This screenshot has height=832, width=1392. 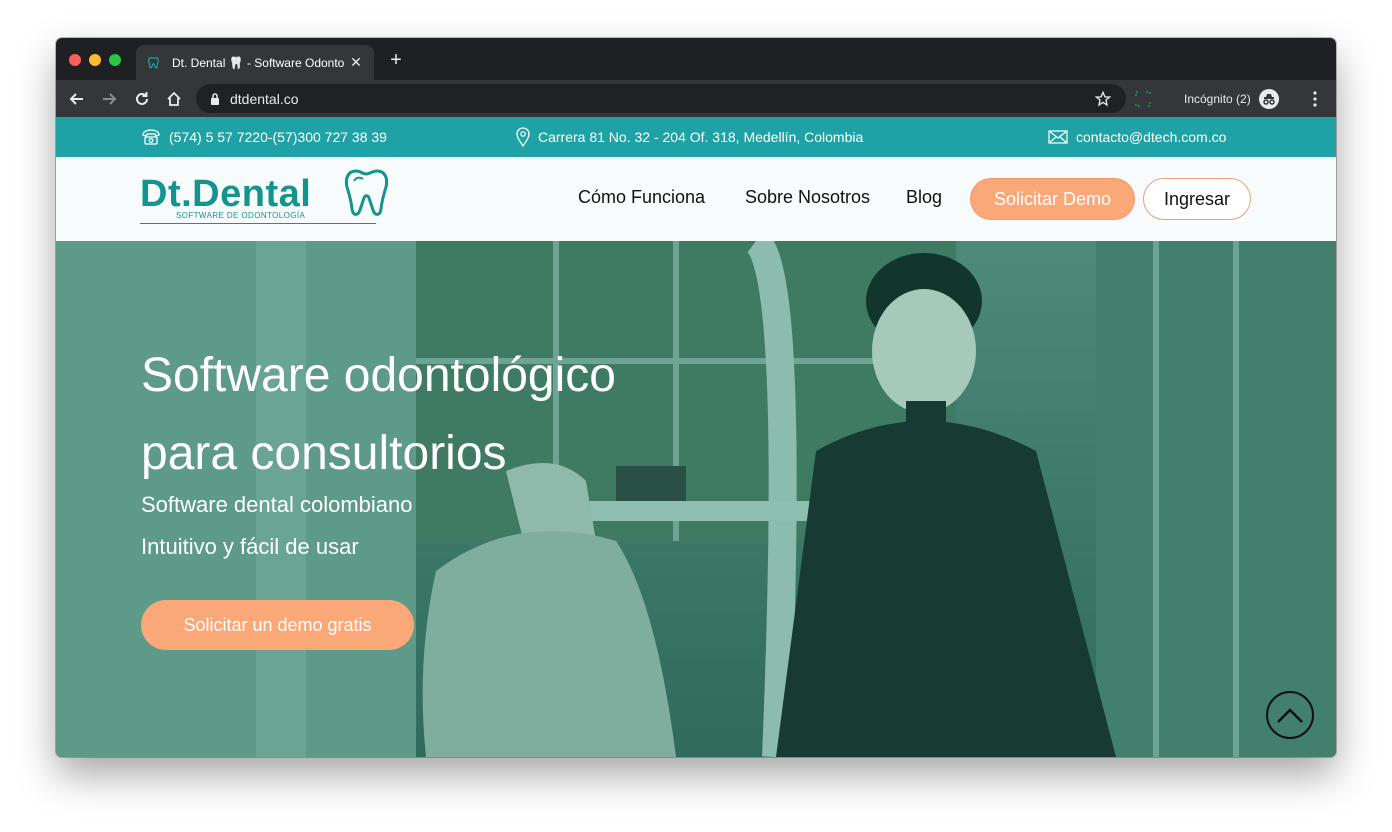 I want to click on nav-blog: Blog, so click(x=924, y=197).